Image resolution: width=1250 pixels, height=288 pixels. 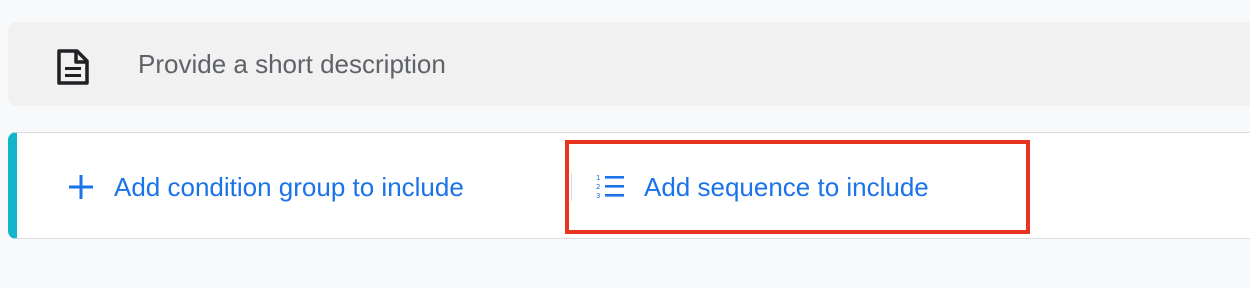 I want to click on svg-text: 2, so click(x=598, y=187).